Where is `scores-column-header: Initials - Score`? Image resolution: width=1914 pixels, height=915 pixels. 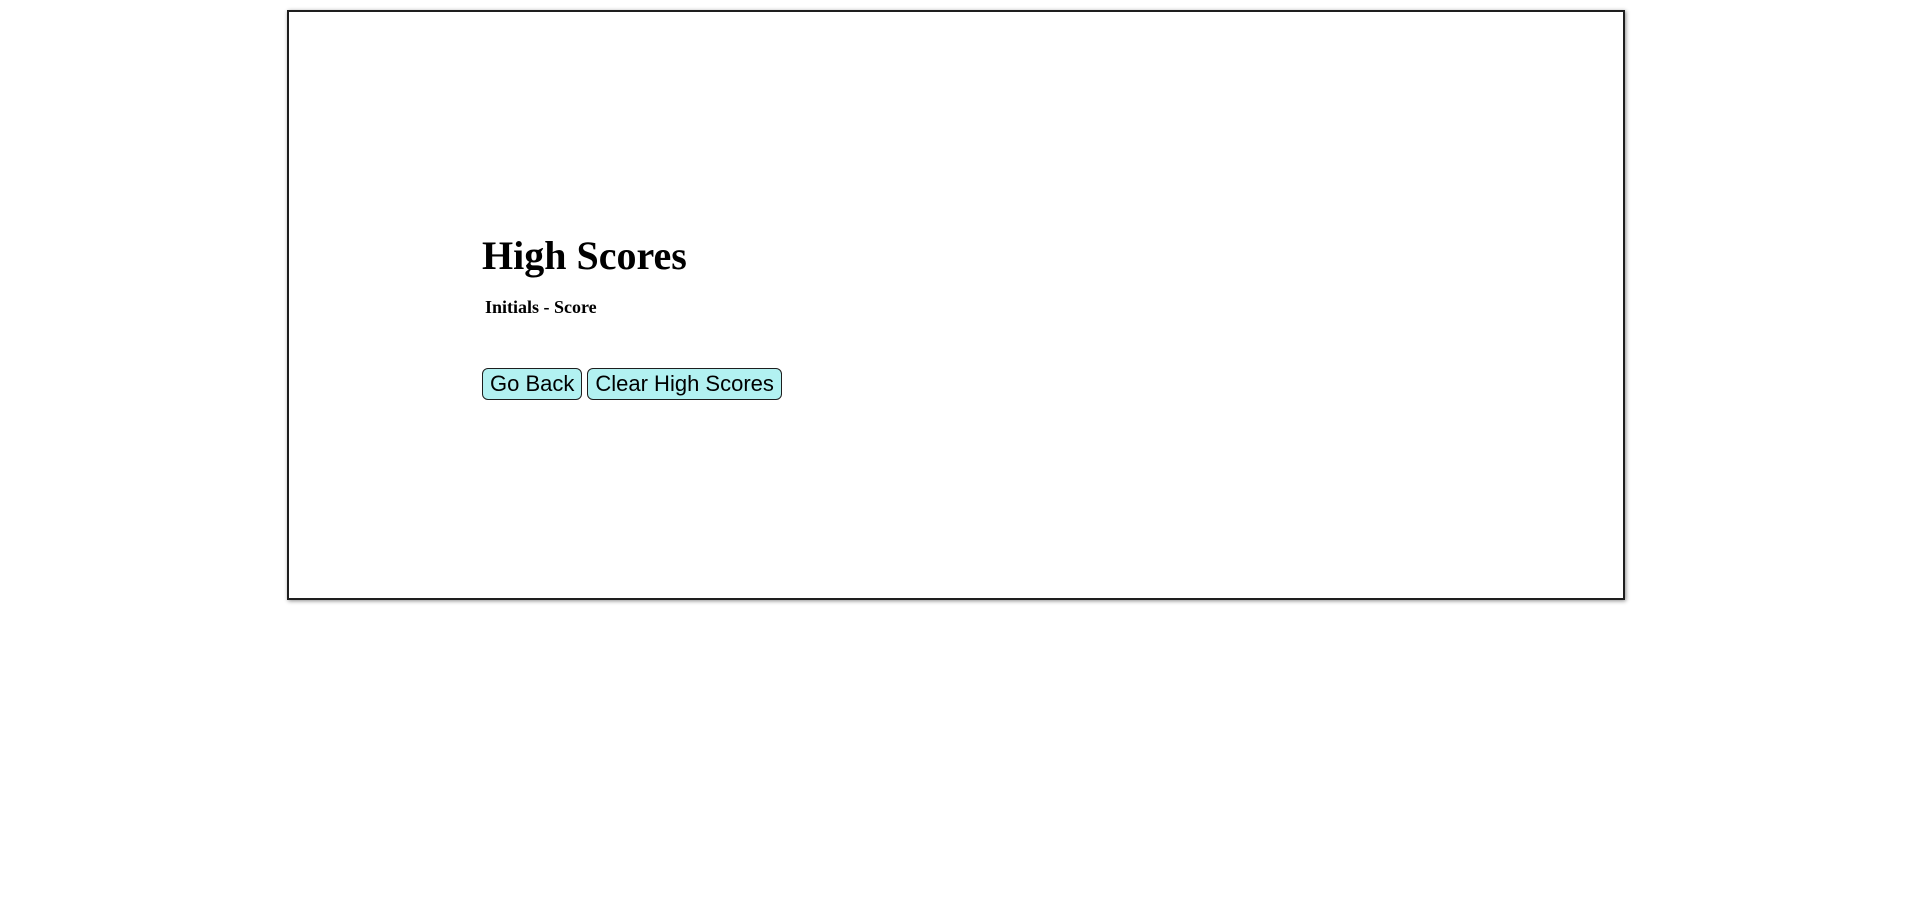 scores-column-header: Initials - Score is located at coordinates (541, 307).